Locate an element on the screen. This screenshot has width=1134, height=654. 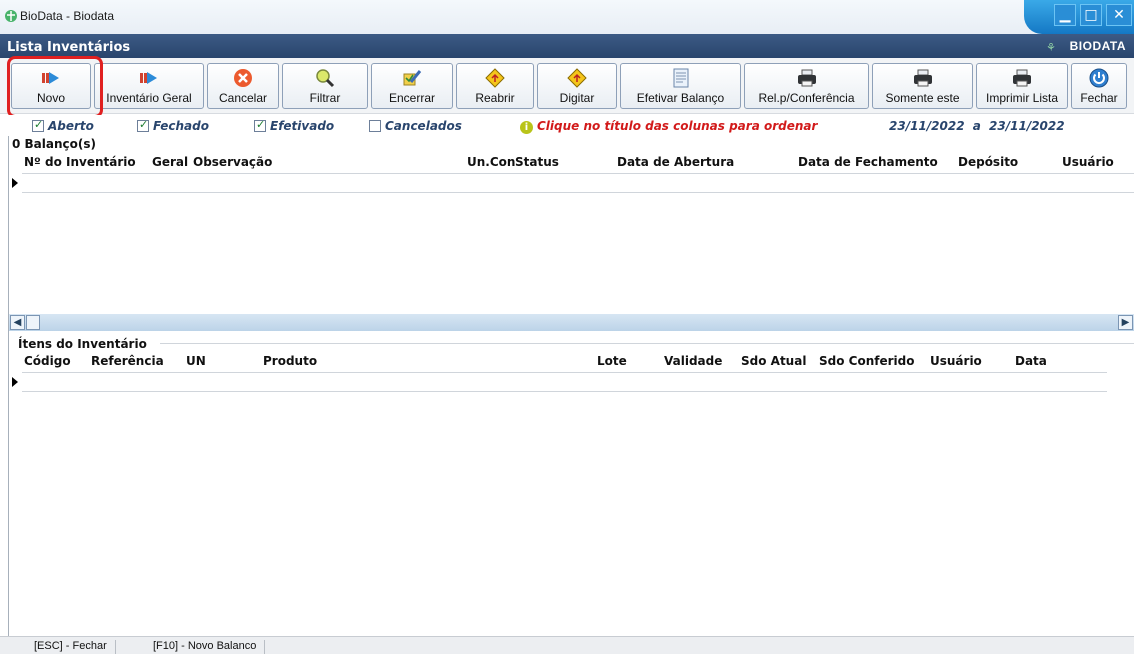
arrow-right-icon is located at coordinates (148, 78).